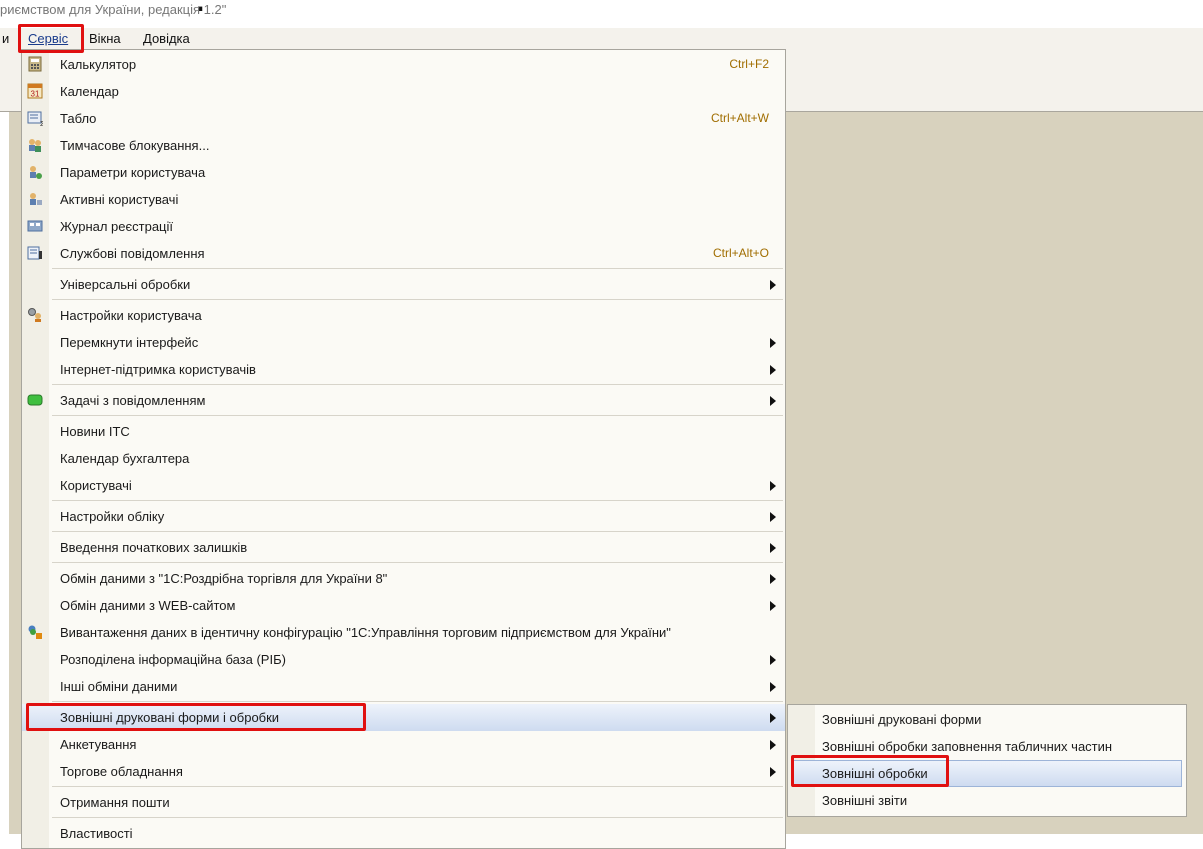 This screenshot has width=1203, height=849. Describe the element at coordinates (115, 802) in the screenshot. I see `menu-item-label: Отримання пошти` at that location.